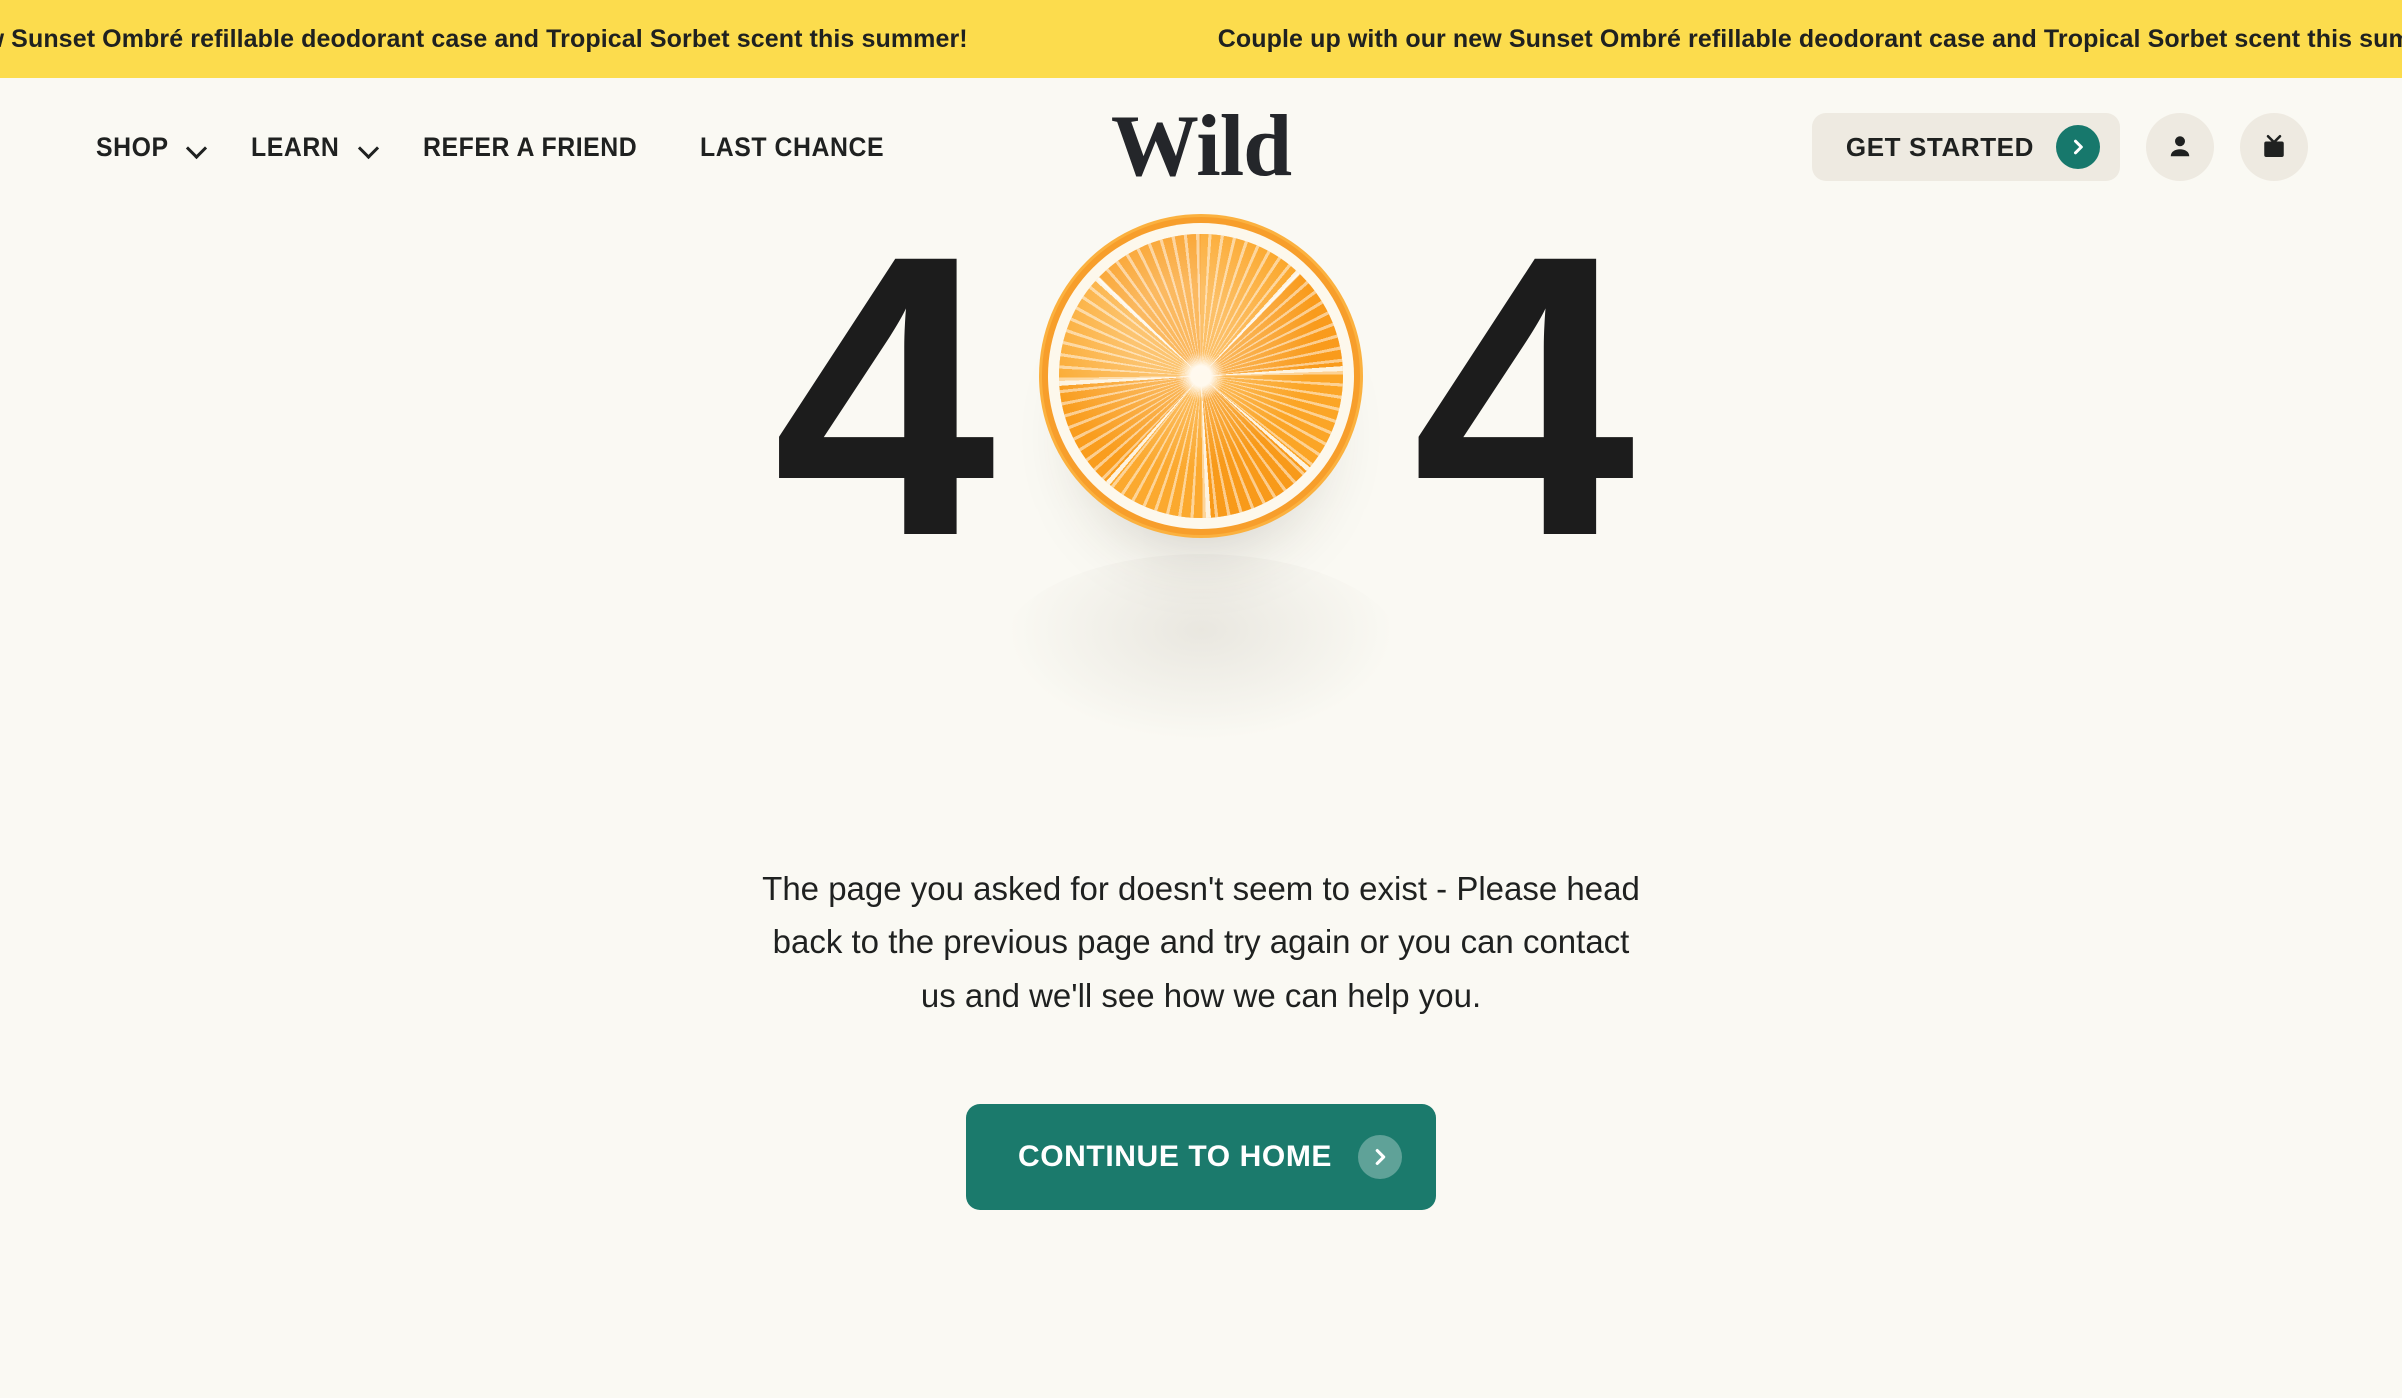  I want to click on nav-item-label: SHOP, so click(132, 146).